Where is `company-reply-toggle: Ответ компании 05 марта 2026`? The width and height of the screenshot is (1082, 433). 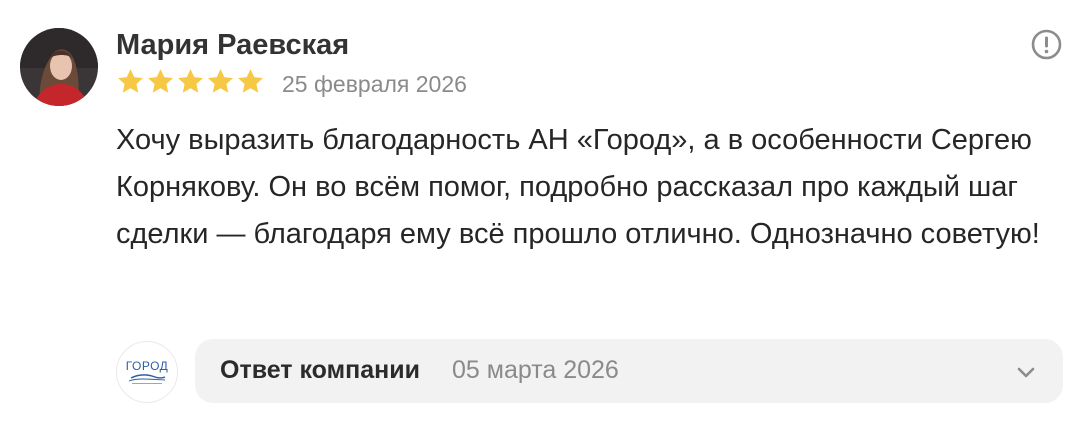
company-reply-toggle: Ответ компании 05 марта 2026 is located at coordinates (629, 371).